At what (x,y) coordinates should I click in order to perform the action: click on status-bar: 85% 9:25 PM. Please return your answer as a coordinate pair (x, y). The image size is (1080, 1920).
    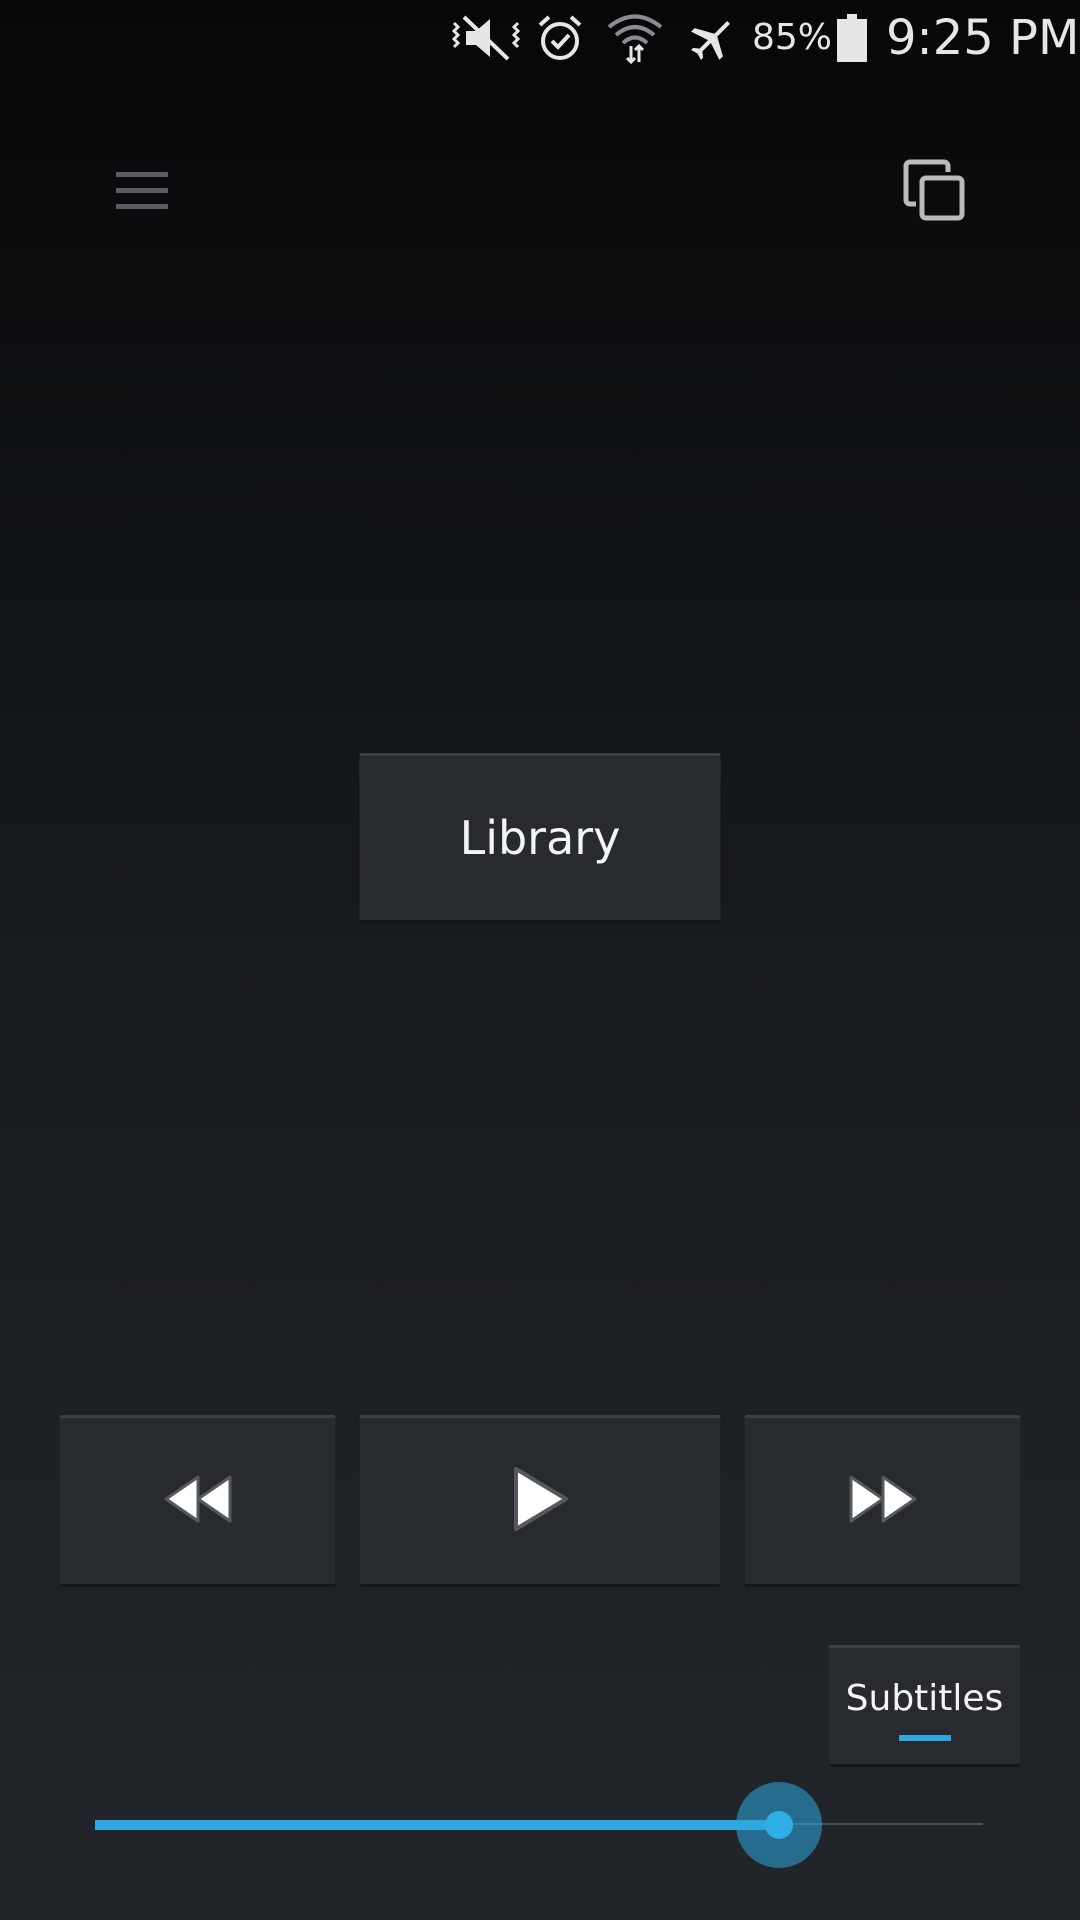
    Looking at the image, I should click on (540, 39).